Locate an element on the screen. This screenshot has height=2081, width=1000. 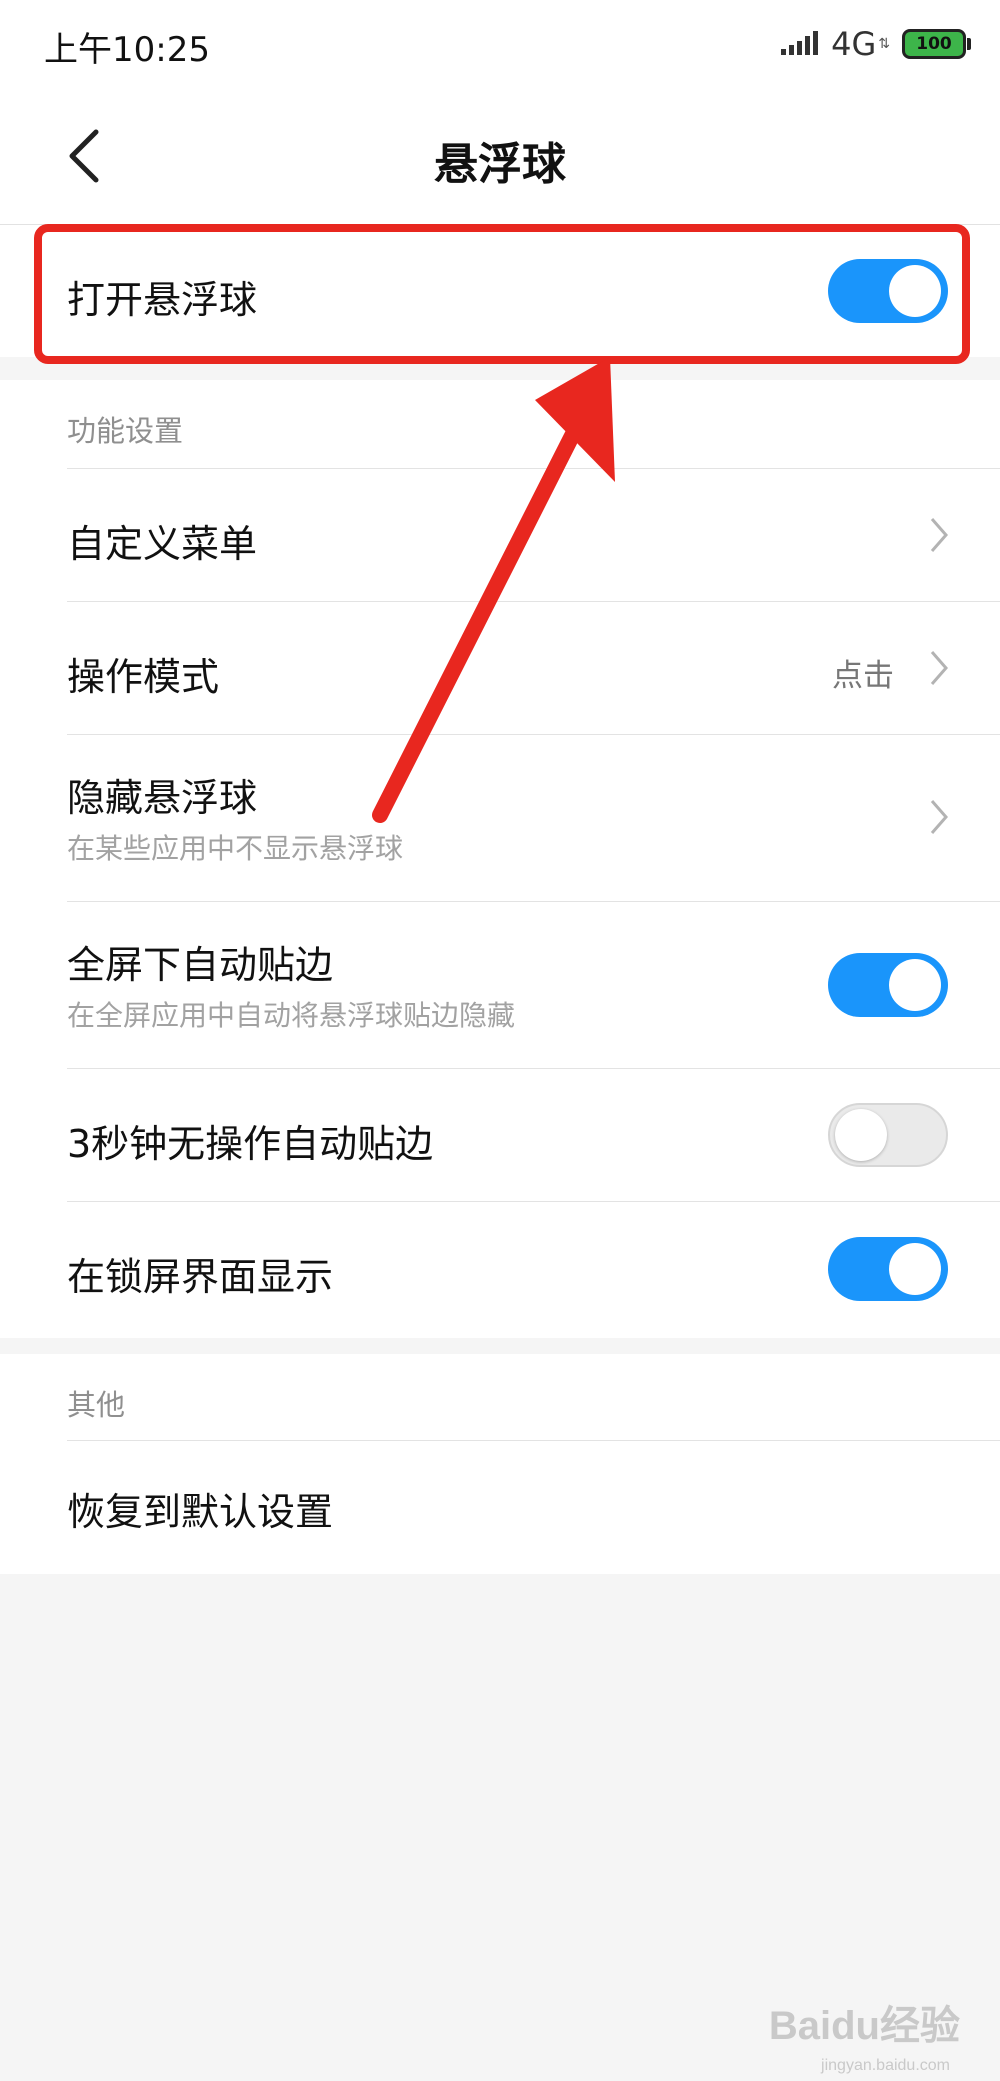
watermark-domain: jingyan.baidu.com is located at coordinates (885, 2065).